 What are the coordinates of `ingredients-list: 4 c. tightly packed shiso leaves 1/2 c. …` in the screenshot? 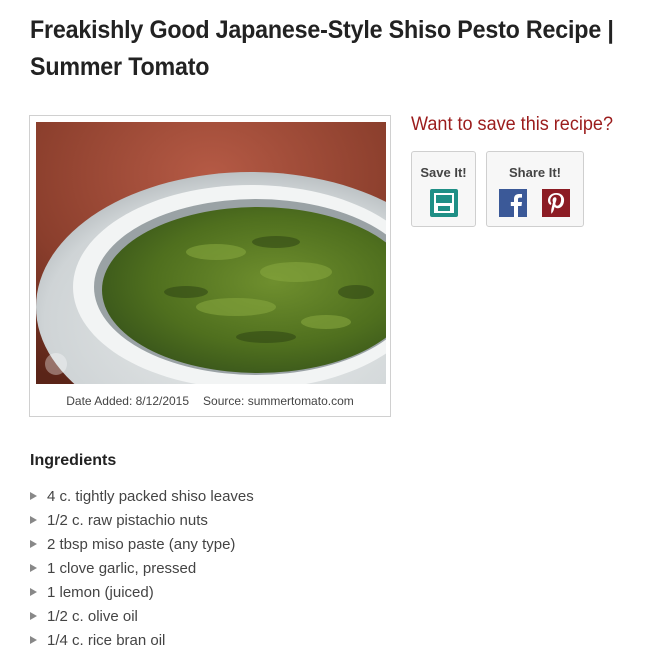 It's located at (142, 569).